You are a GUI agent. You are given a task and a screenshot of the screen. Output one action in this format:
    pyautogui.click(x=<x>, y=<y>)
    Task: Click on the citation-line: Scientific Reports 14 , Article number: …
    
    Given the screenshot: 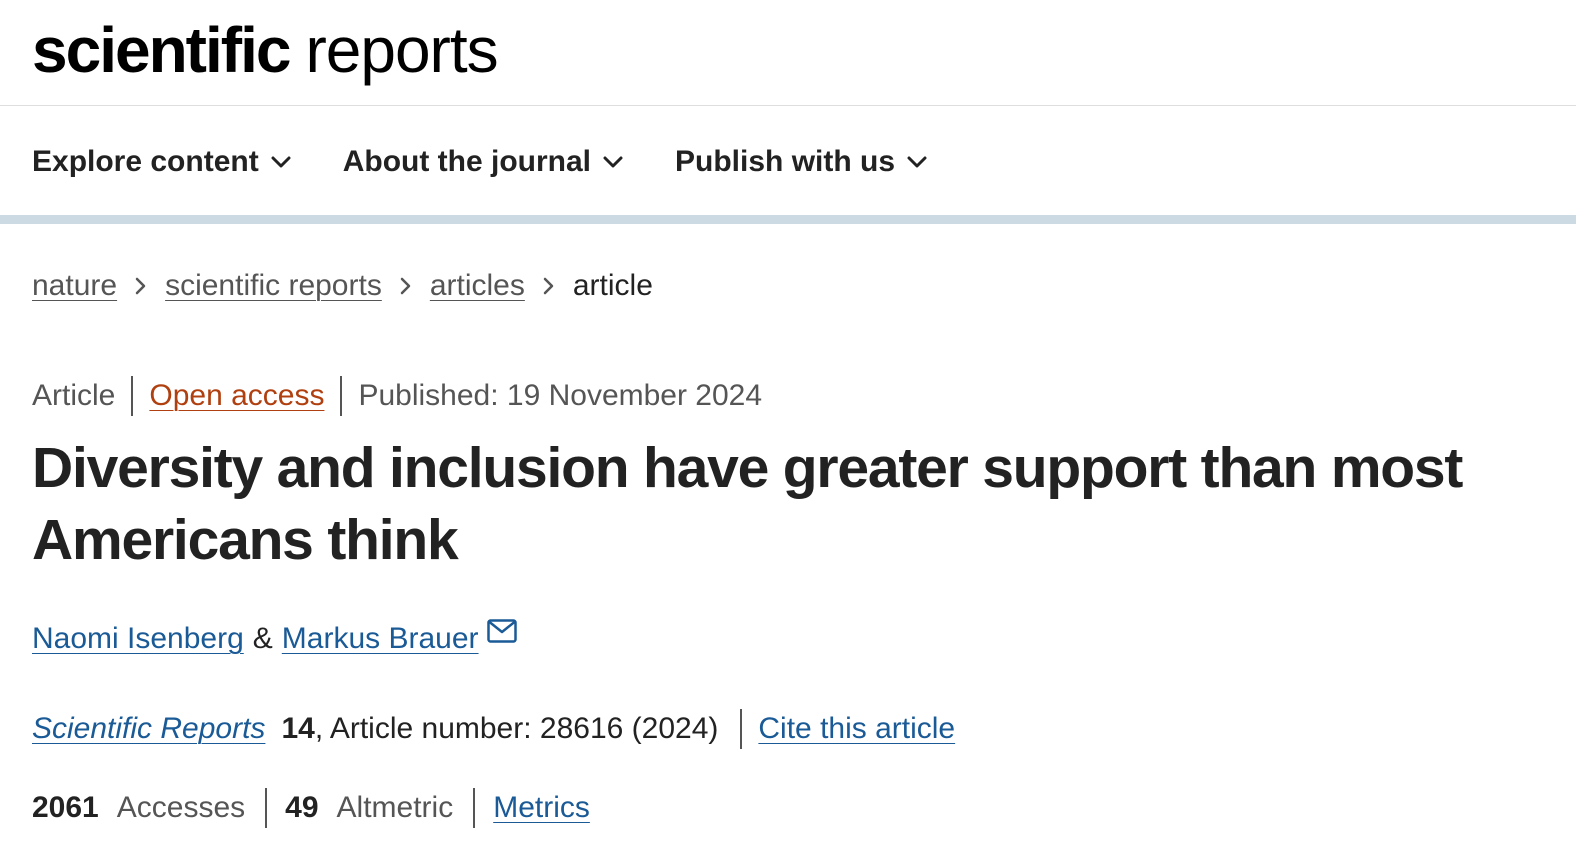 What is the action you would take?
    pyautogui.click(x=493, y=729)
    